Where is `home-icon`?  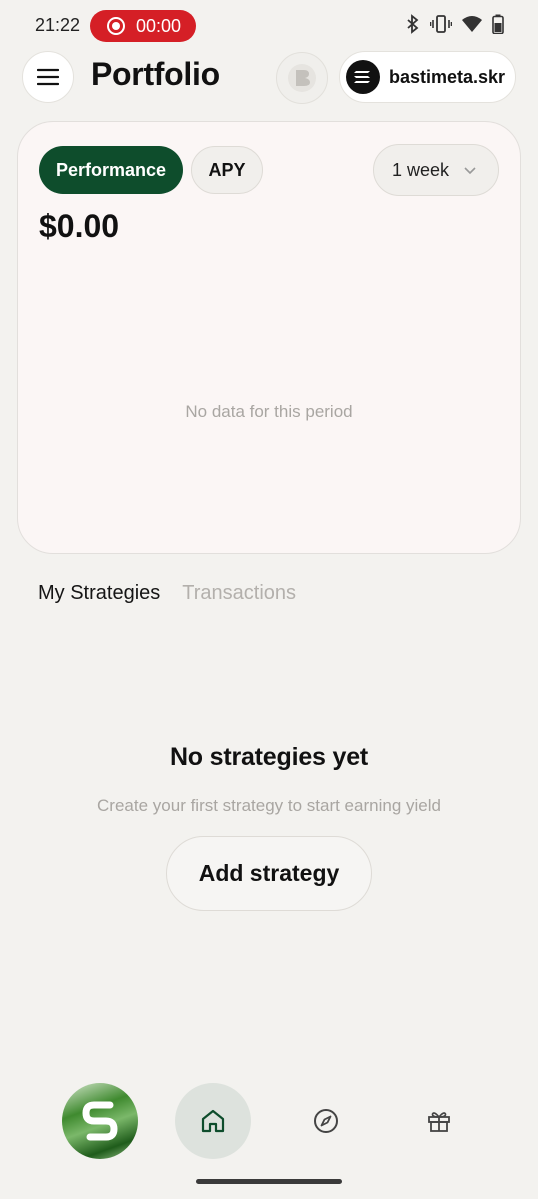
home-icon is located at coordinates (213, 1121).